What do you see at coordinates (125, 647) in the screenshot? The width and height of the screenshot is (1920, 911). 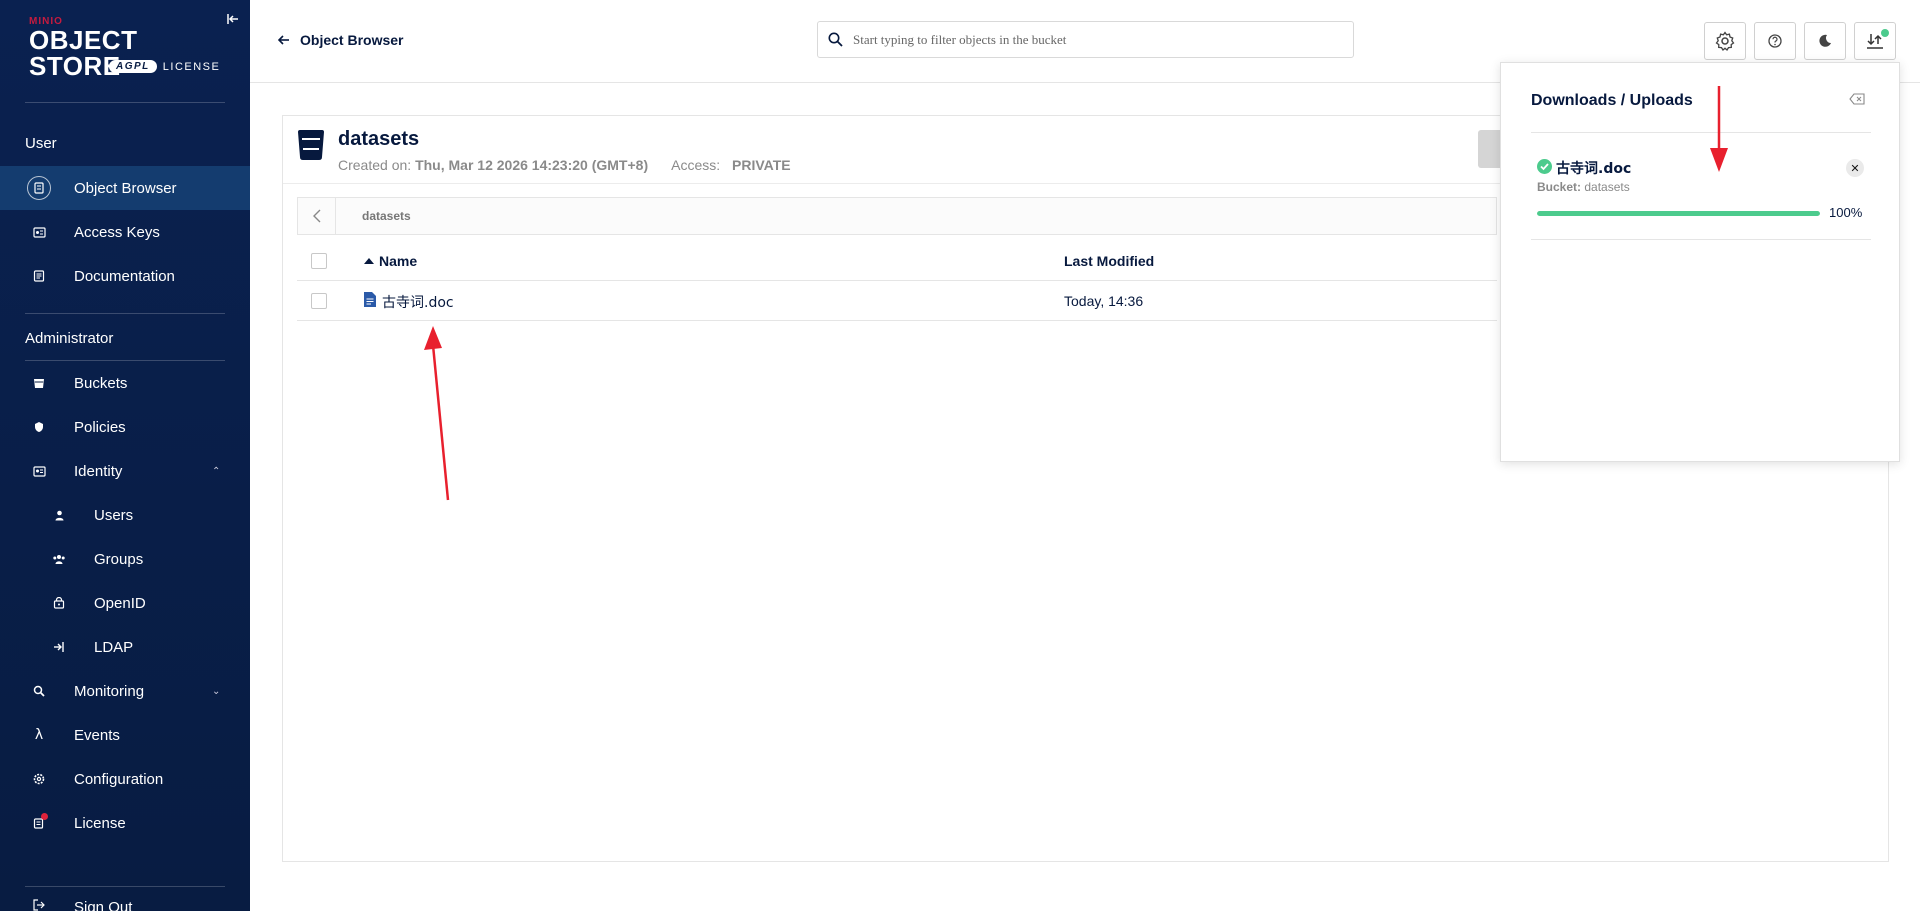 I see `sidebar-item-ldap: LDAP` at bounding box center [125, 647].